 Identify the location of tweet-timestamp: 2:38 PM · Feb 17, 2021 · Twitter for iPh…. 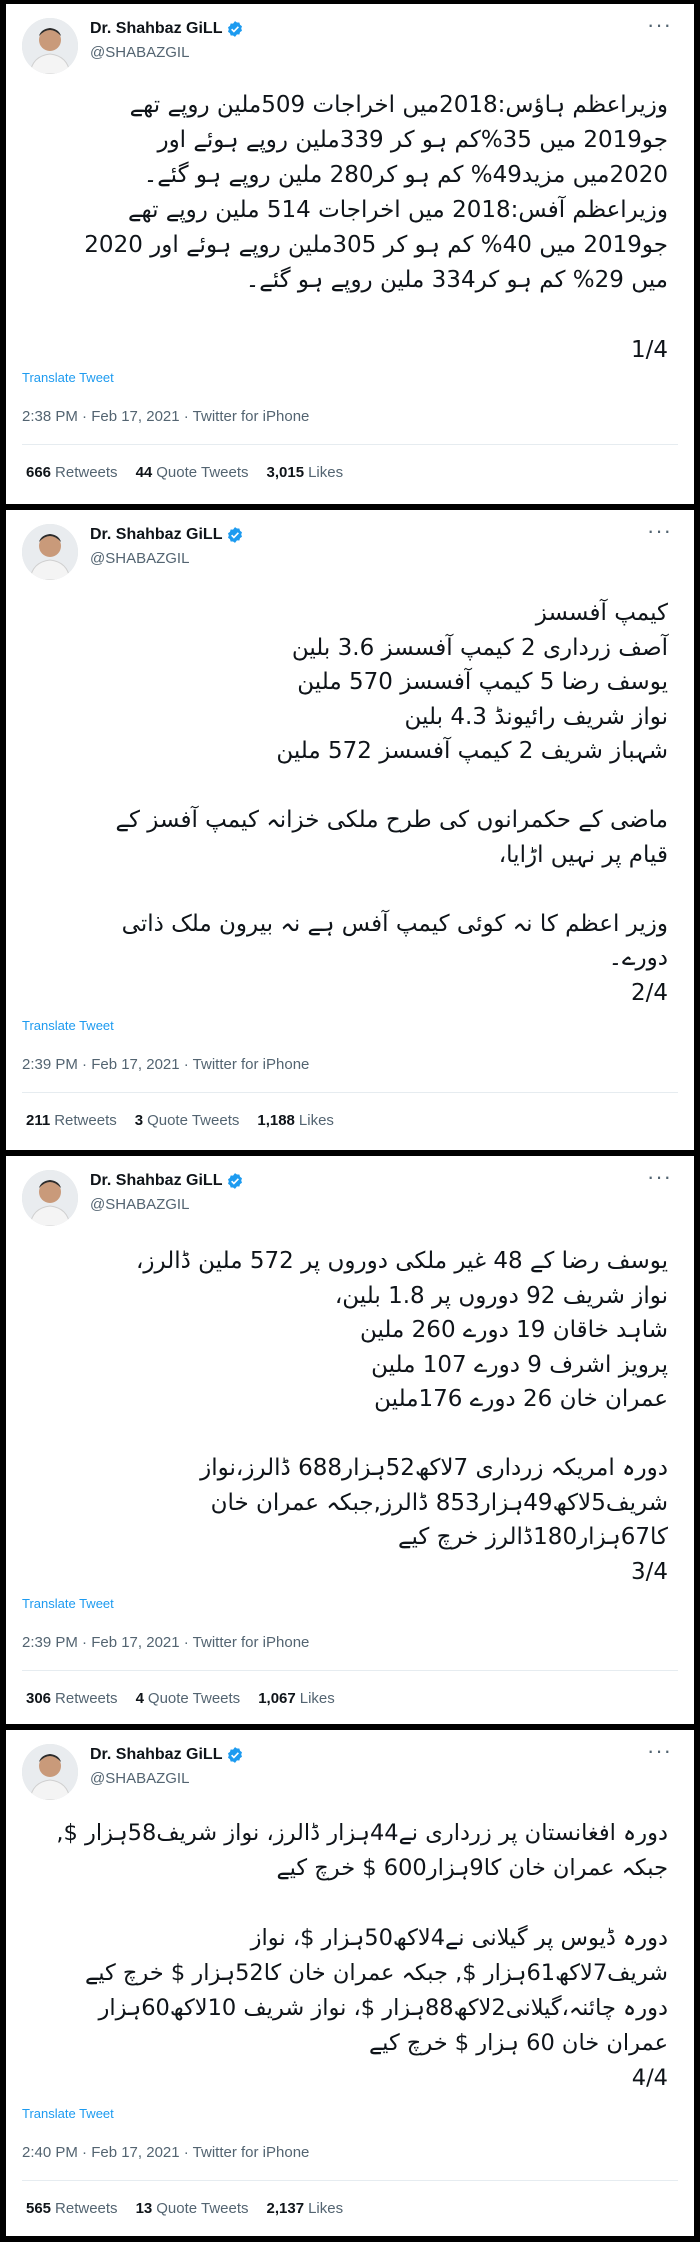
(165, 416).